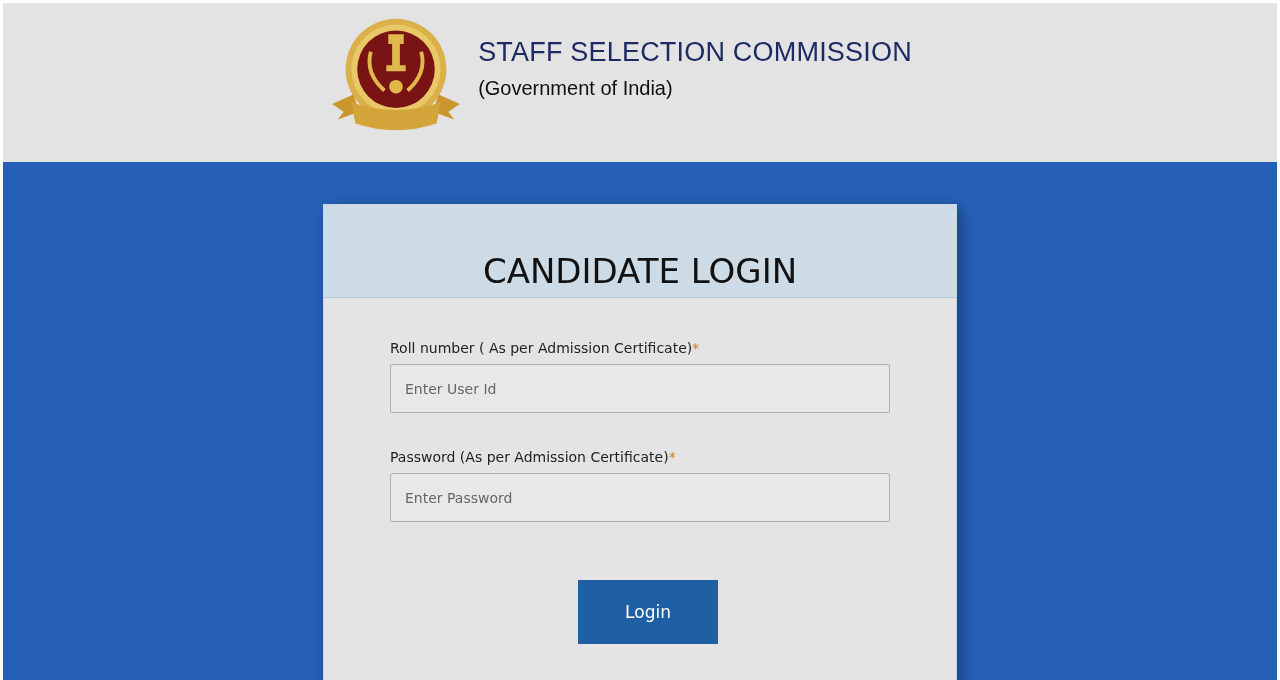  Describe the element at coordinates (640, 388) in the screenshot. I see `input-field: Enter User Id` at that location.